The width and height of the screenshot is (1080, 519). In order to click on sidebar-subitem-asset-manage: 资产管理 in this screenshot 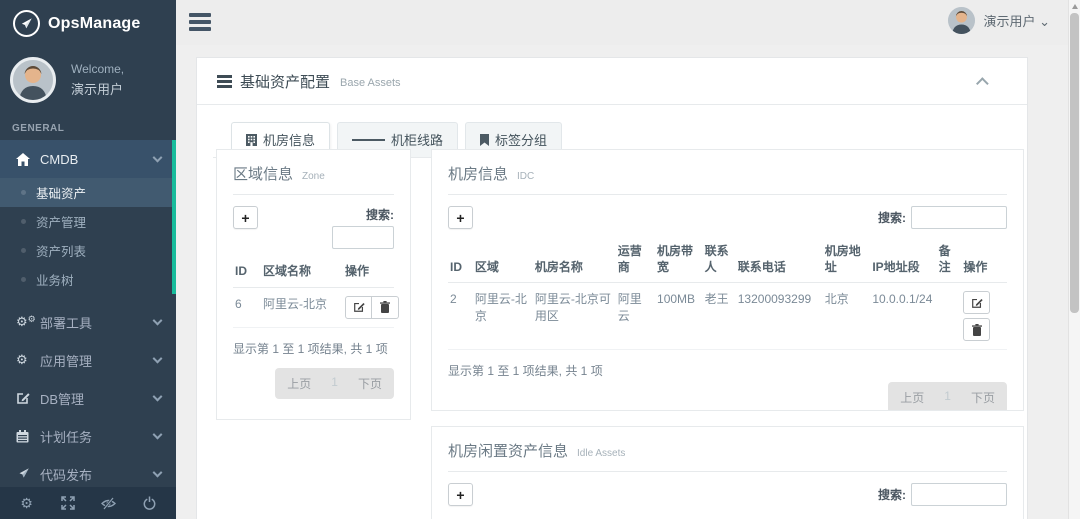, I will do `click(88, 221)`.